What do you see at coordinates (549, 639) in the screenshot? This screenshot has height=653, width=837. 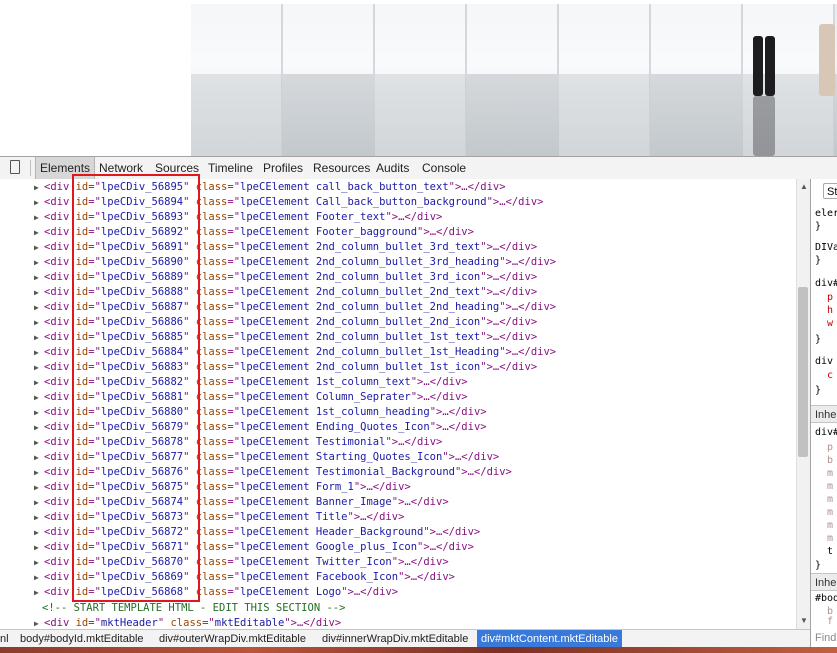 I see `breadcrumb-item-active: div#mktContent.mktEditable` at bounding box center [549, 639].